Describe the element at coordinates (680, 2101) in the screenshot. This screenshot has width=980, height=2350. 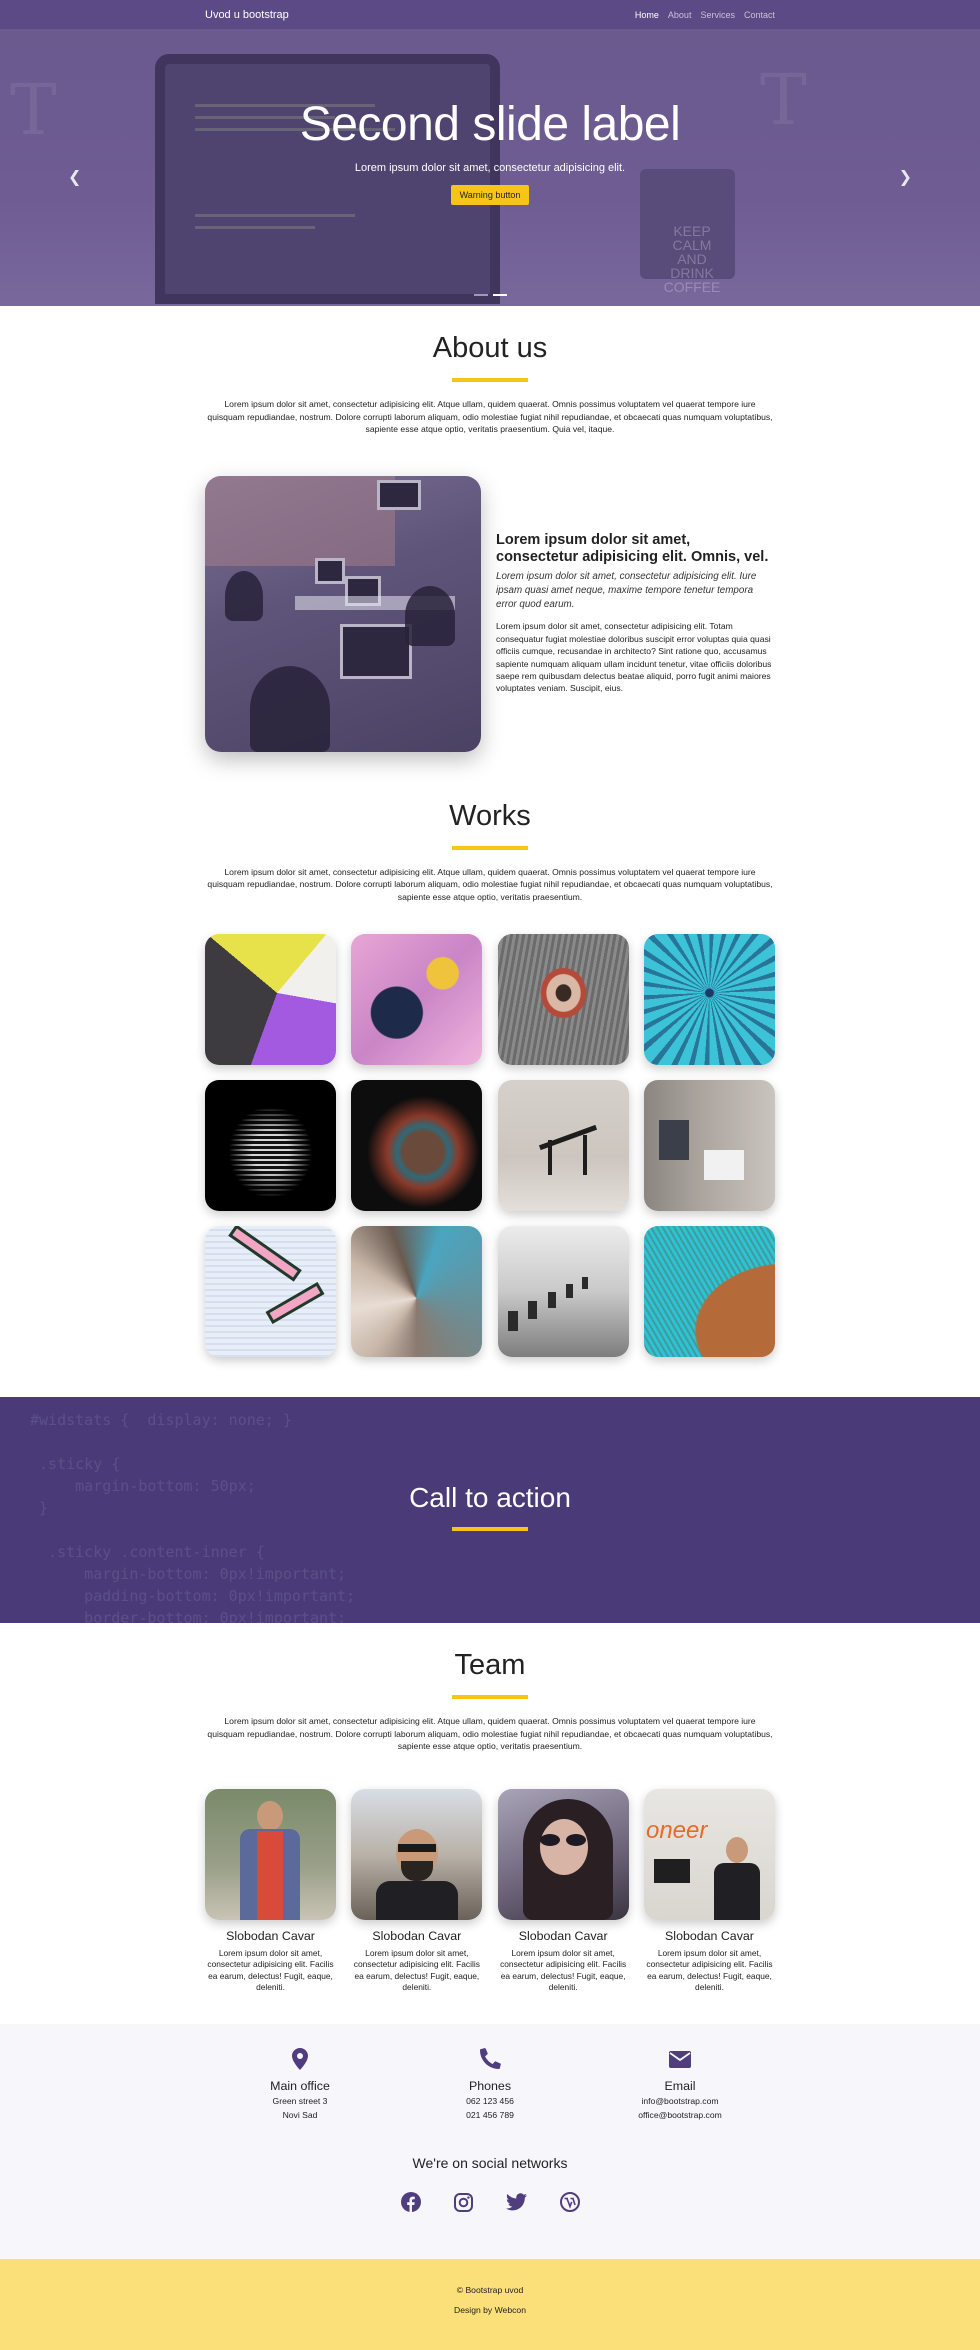
I see `contact-email-line: info@bootstrap.com` at that location.